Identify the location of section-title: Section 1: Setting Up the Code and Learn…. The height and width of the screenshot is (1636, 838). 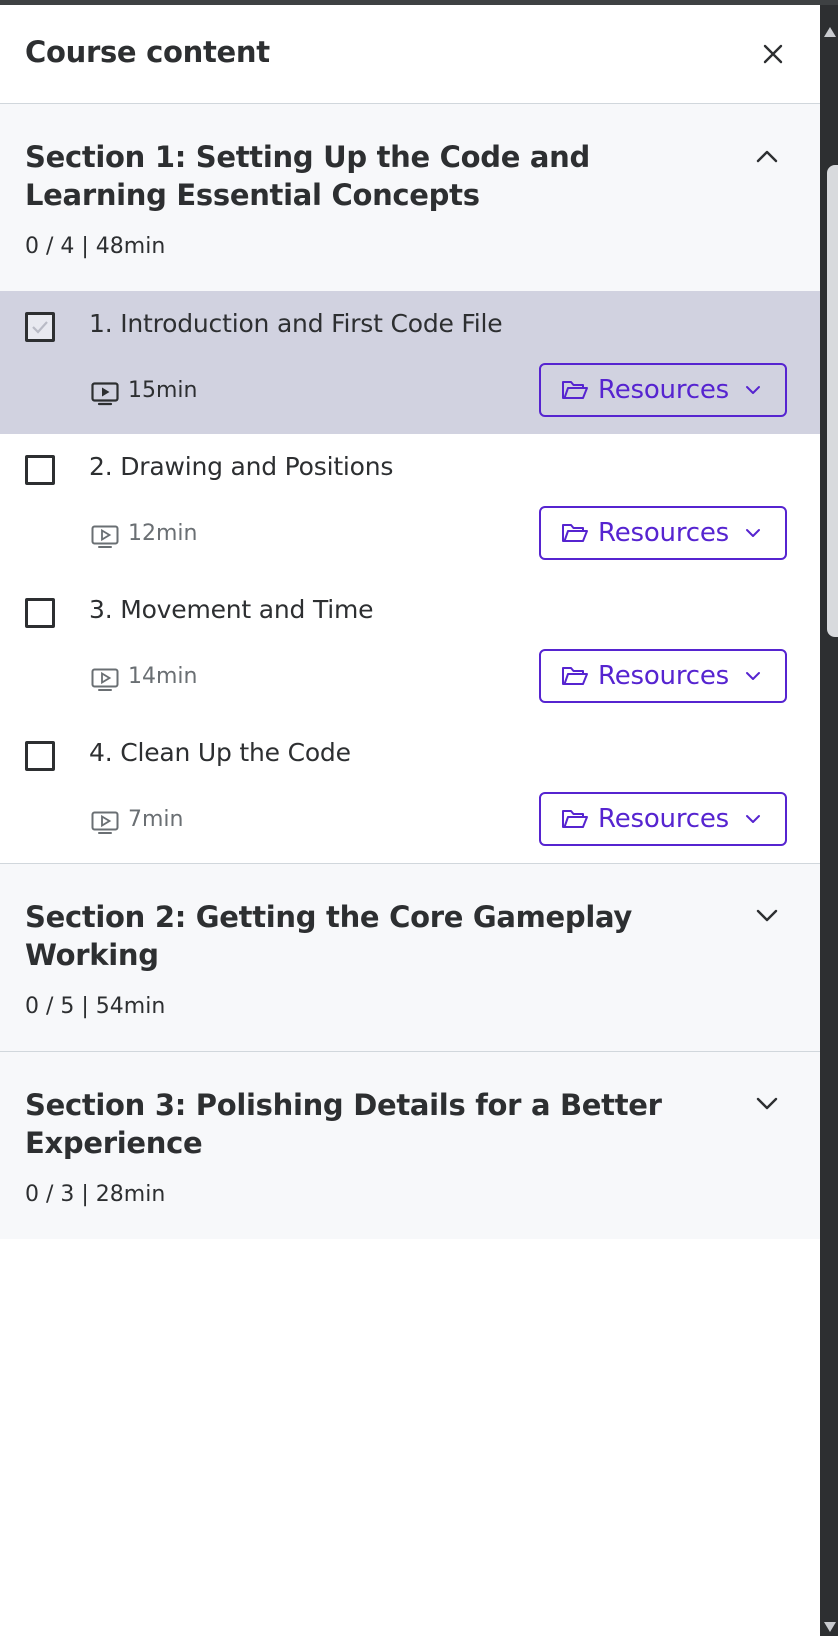
(307, 176).